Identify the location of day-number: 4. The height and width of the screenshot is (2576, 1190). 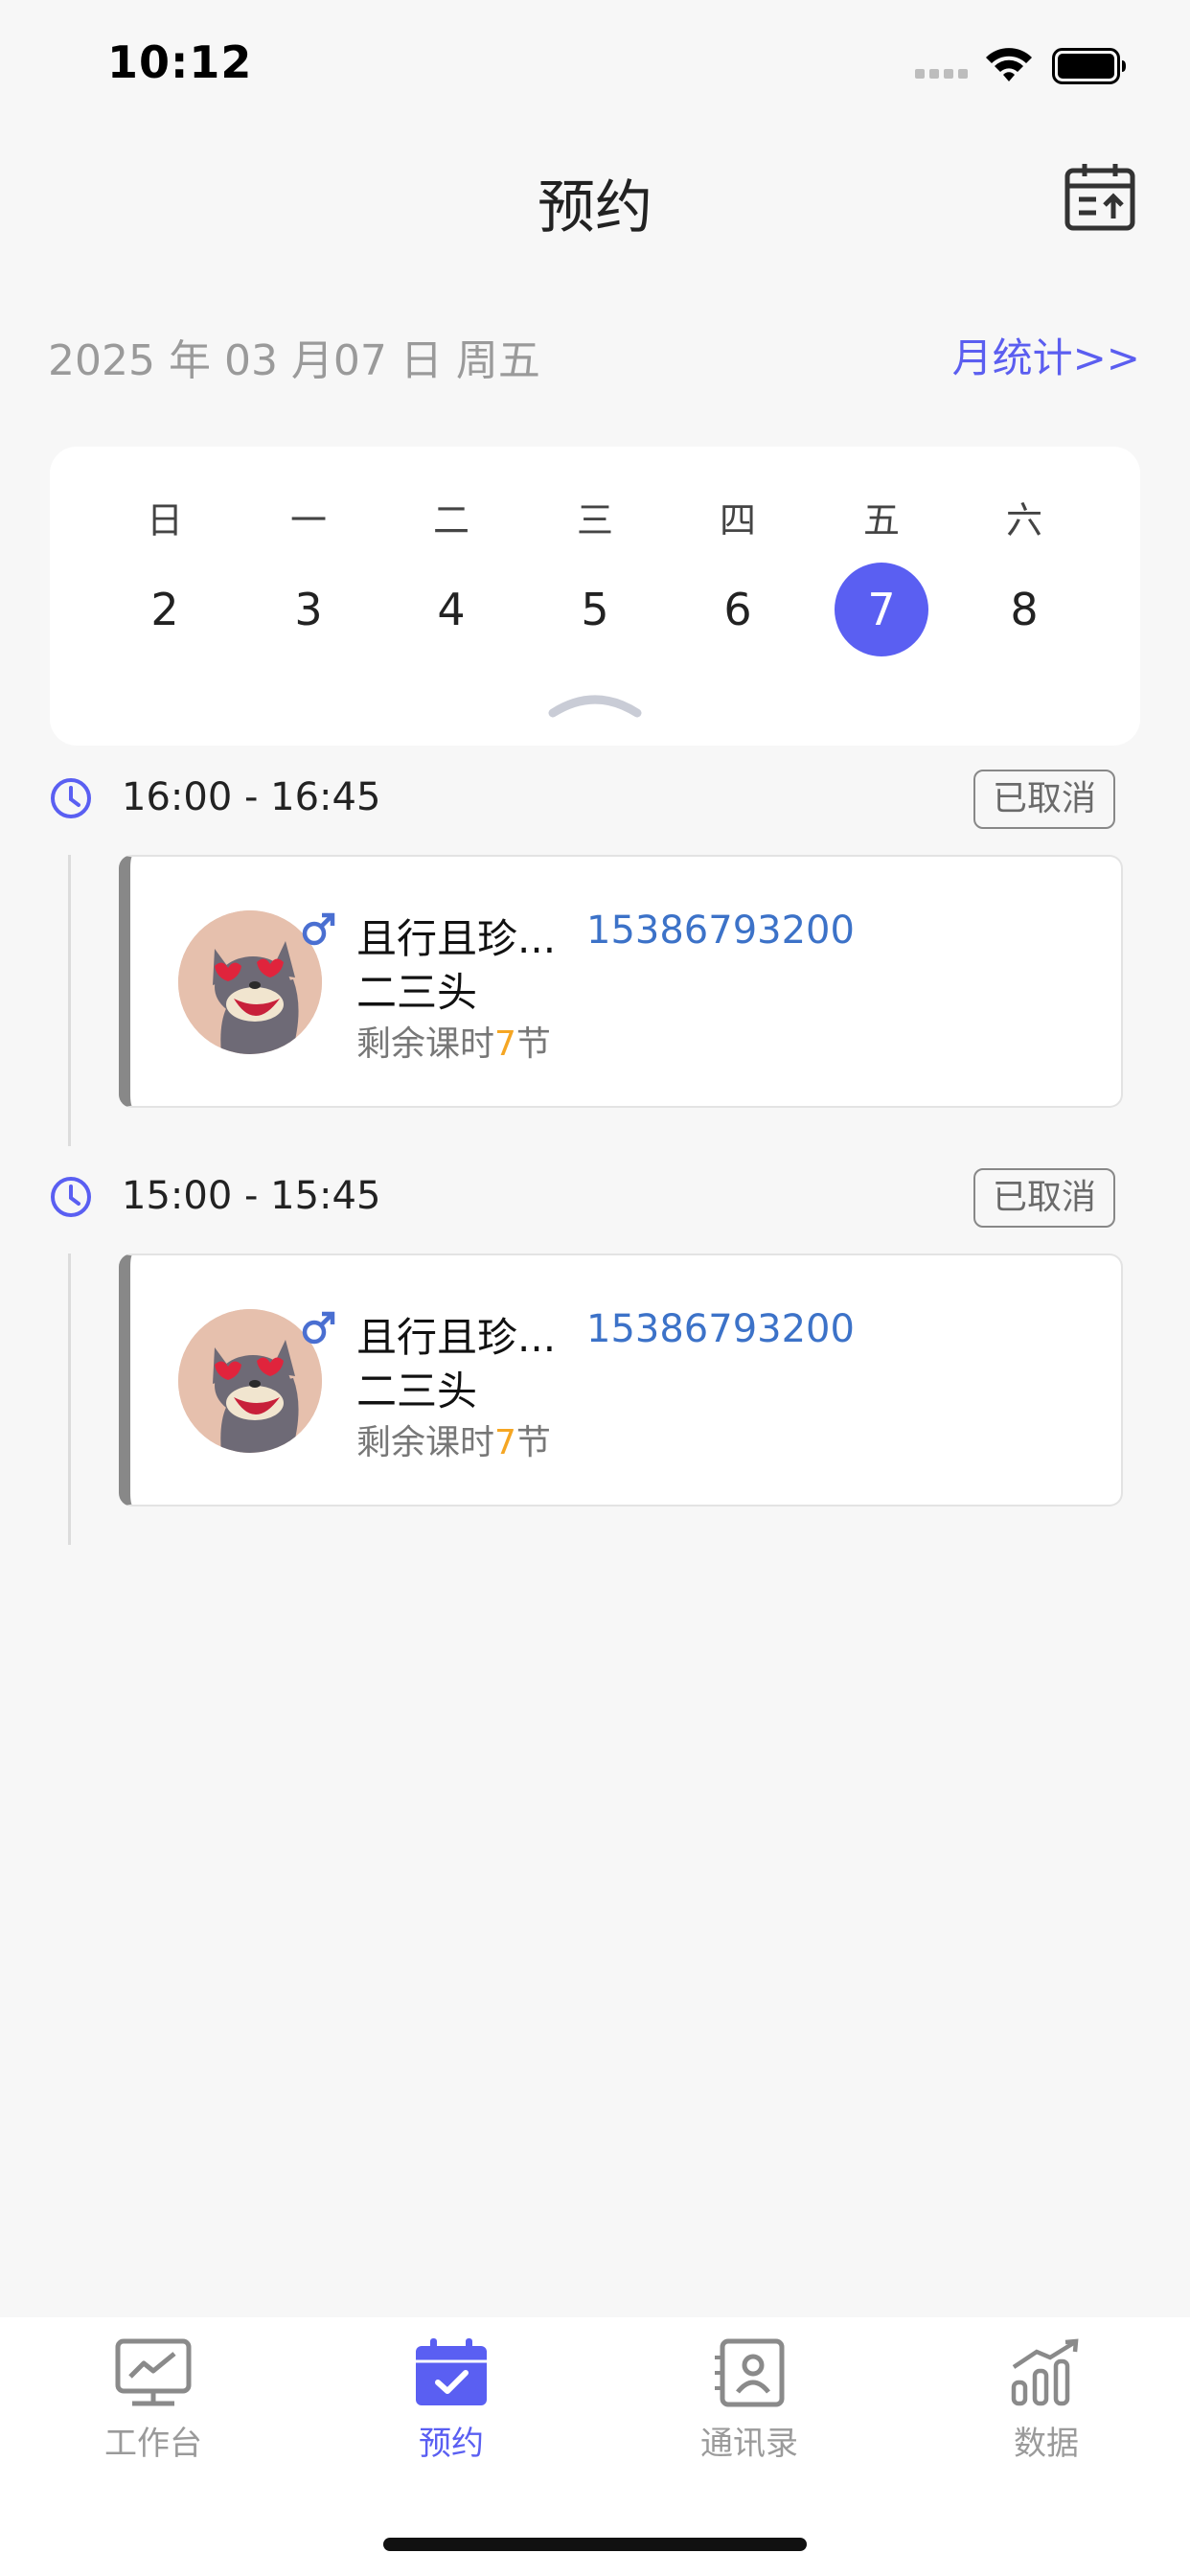
(452, 609).